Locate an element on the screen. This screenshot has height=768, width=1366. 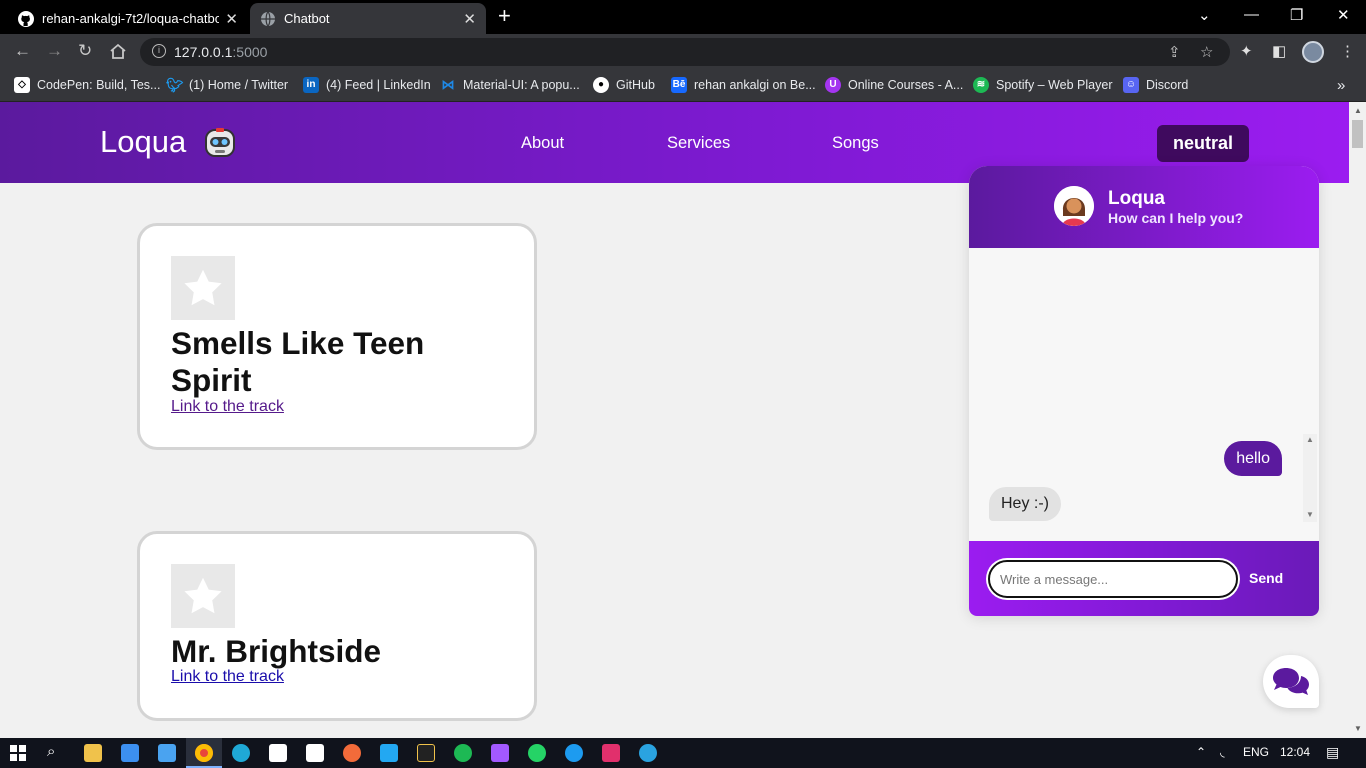
restore-icon: ❐ is located at coordinates (1296, 15).